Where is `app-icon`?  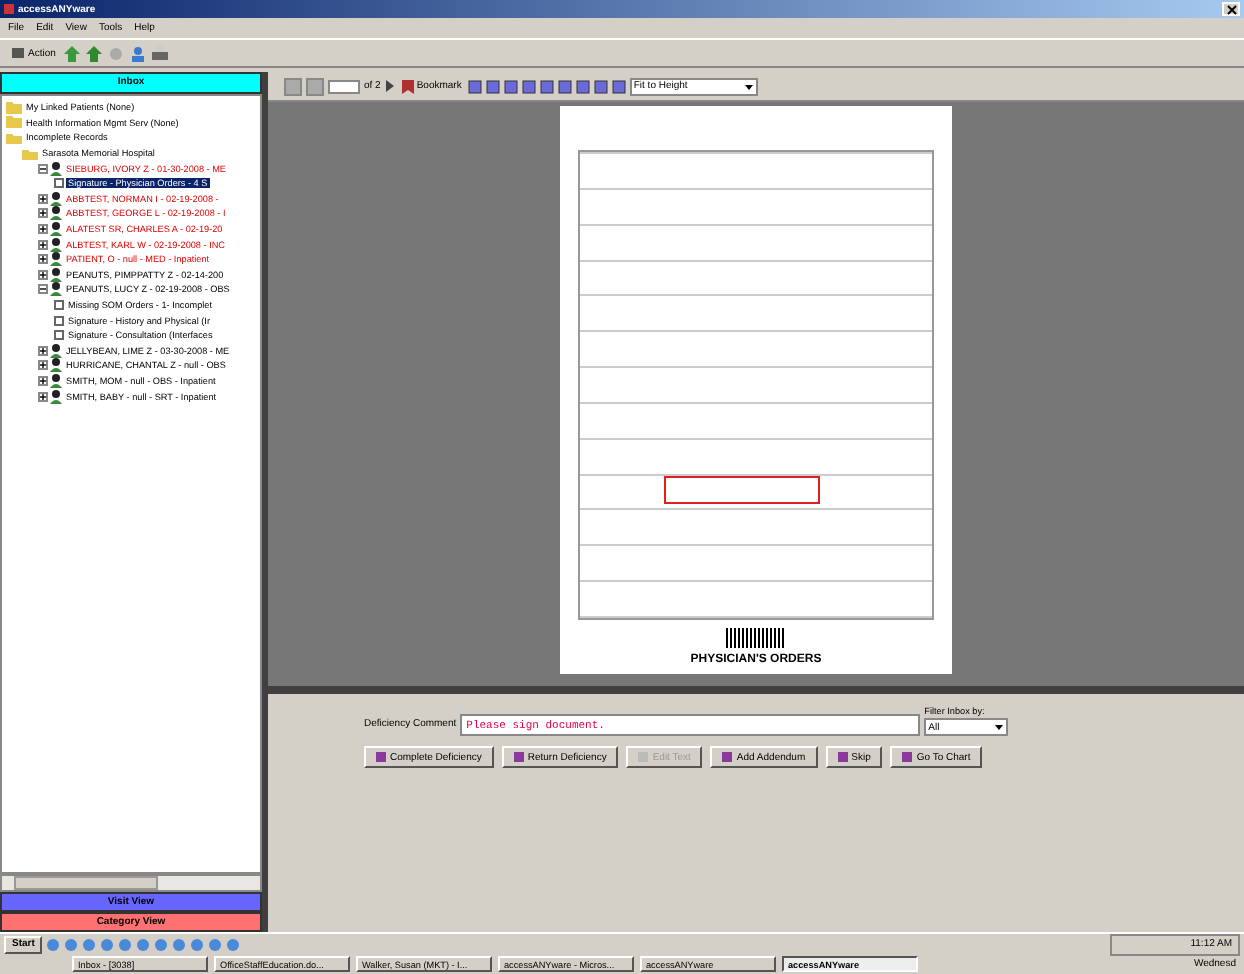 app-icon is located at coordinates (9, 9).